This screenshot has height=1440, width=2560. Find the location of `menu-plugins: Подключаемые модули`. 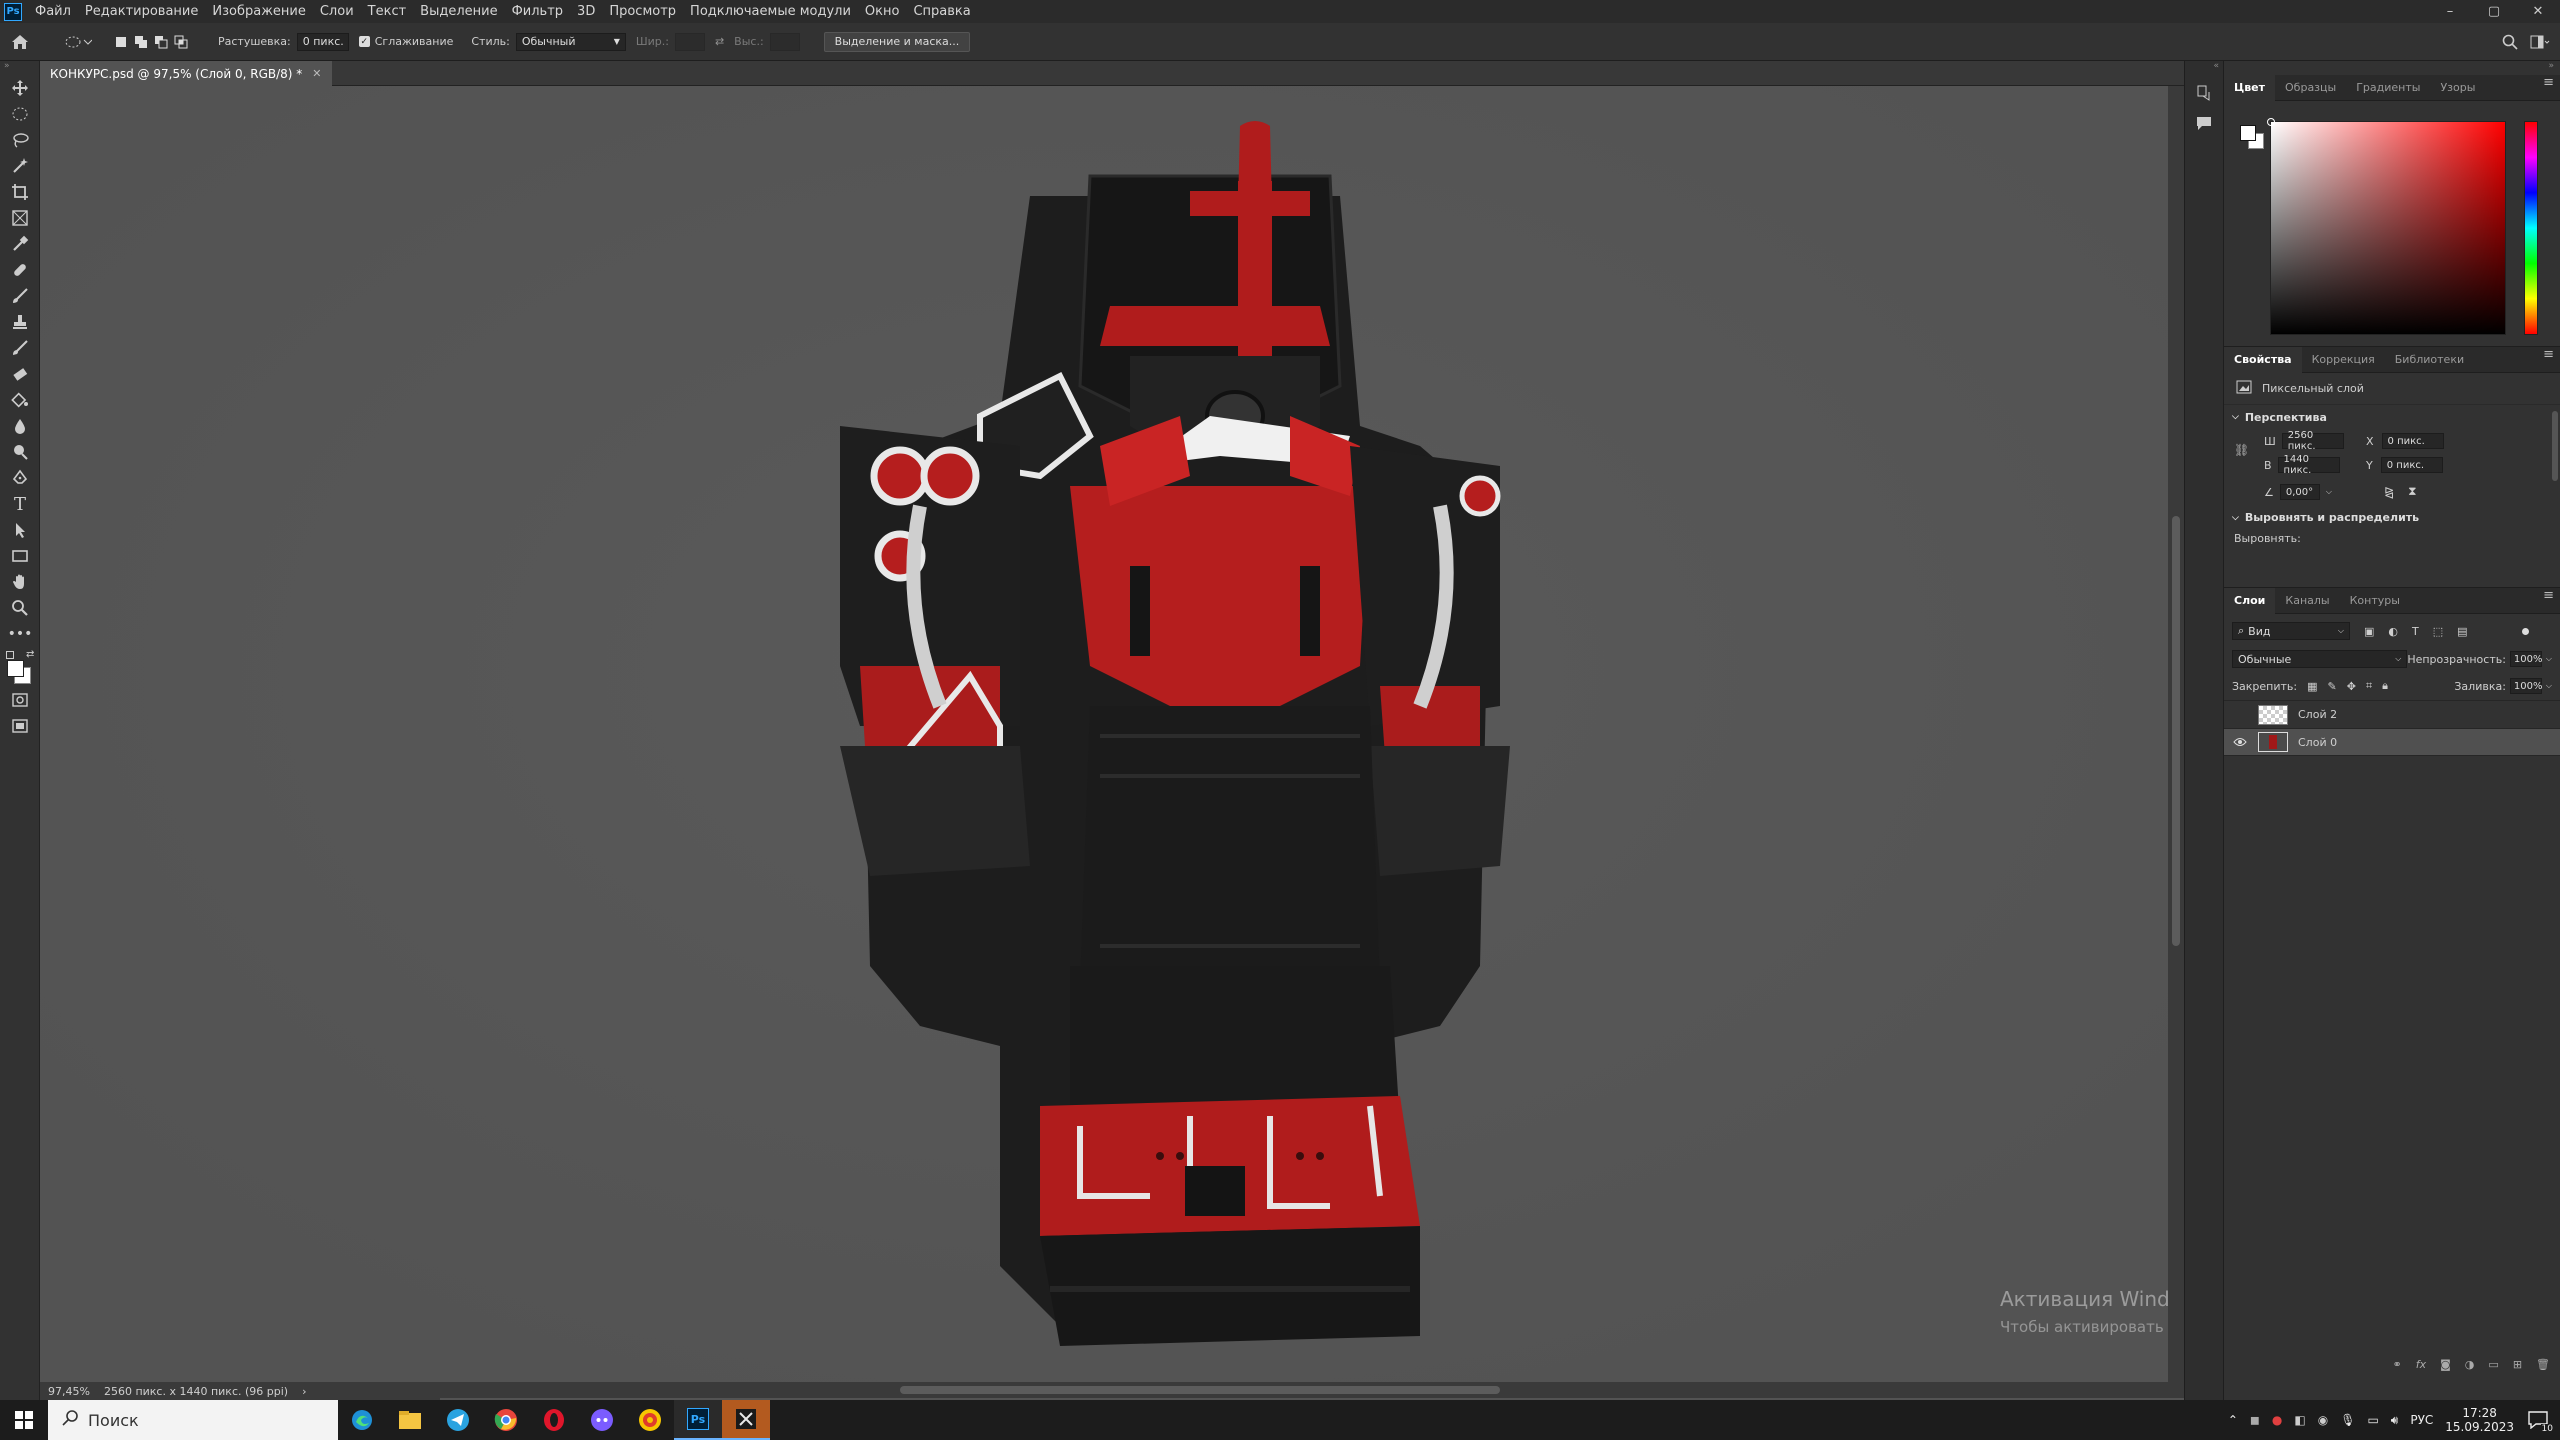

menu-plugins: Подключаемые модули is located at coordinates (770, 11).